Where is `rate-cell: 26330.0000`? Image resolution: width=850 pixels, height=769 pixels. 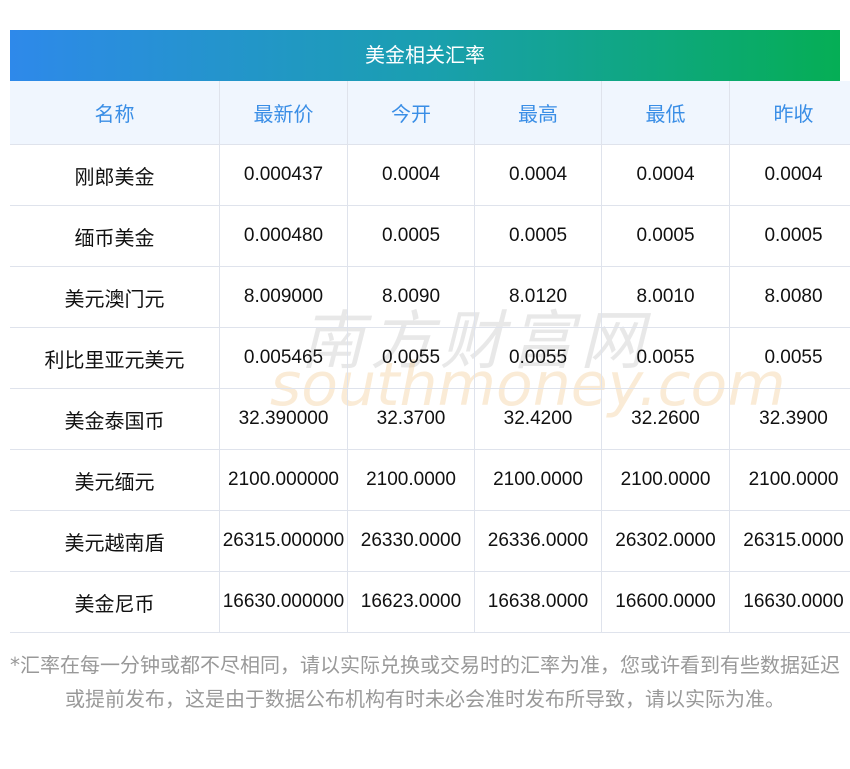 rate-cell: 26330.0000 is located at coordinates (411, 541).